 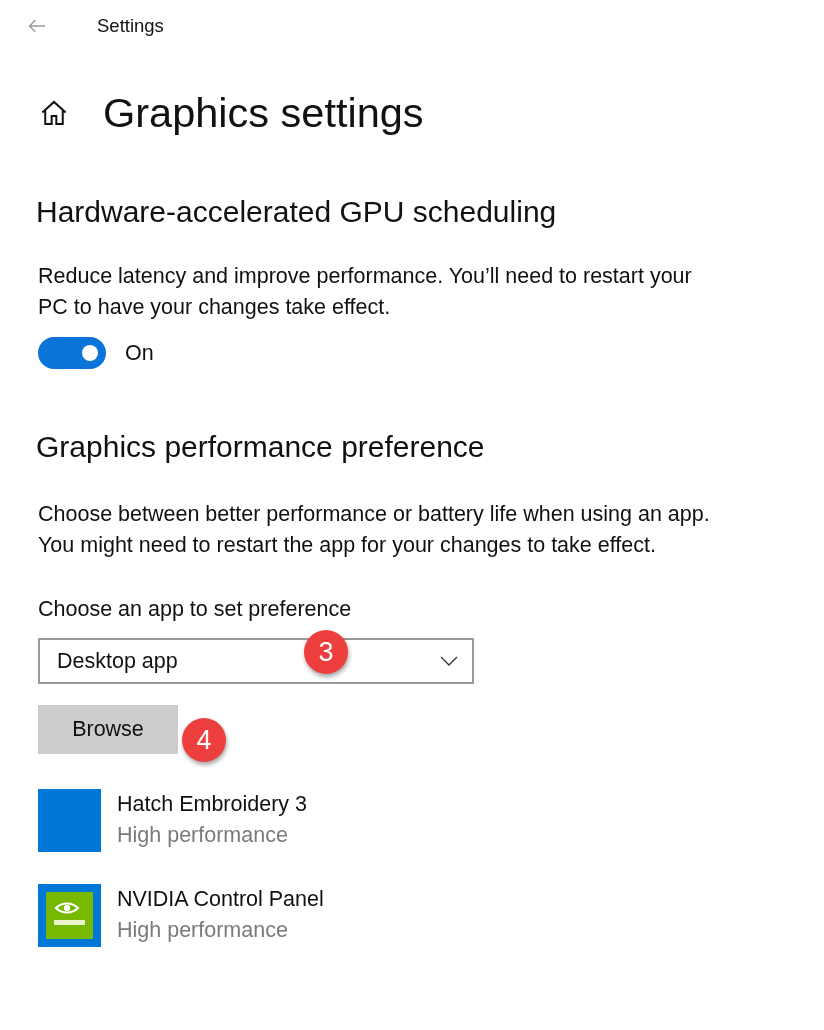 What do you see at coordinates (72, 353) in the screenshot?
I see `toggle-switch` at bounding box center [72, 353].